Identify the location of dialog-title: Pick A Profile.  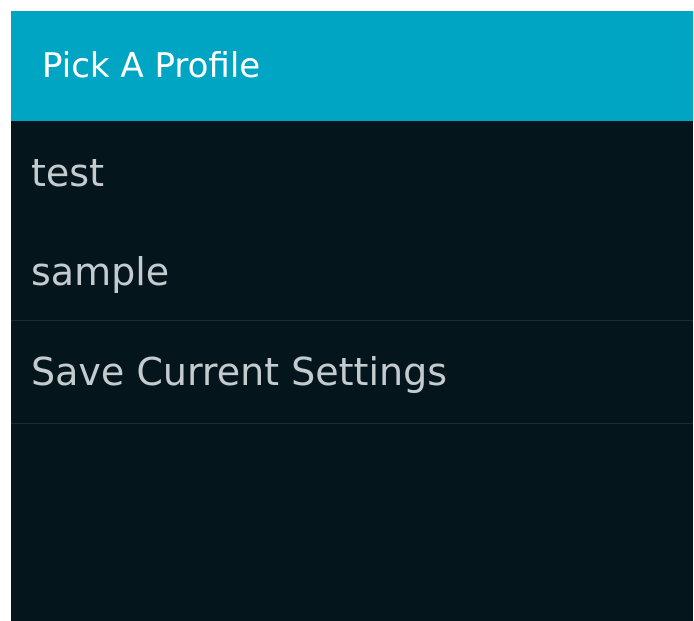
(151, 66).